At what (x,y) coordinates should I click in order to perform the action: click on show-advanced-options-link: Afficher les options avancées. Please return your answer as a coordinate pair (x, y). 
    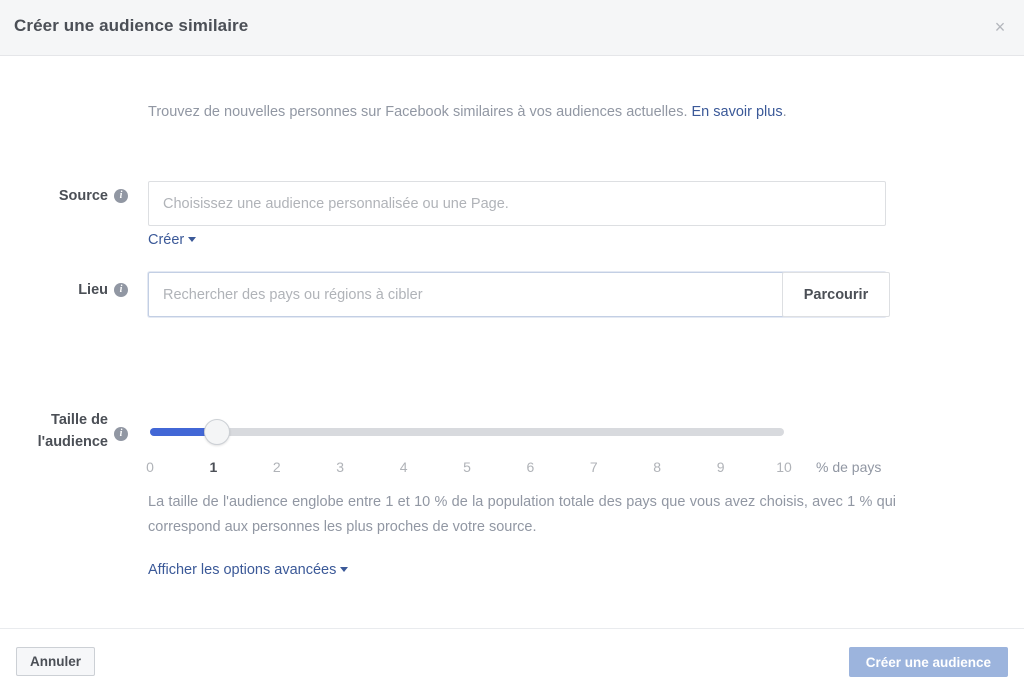
    Looking at the image, I should click on (248, 570).